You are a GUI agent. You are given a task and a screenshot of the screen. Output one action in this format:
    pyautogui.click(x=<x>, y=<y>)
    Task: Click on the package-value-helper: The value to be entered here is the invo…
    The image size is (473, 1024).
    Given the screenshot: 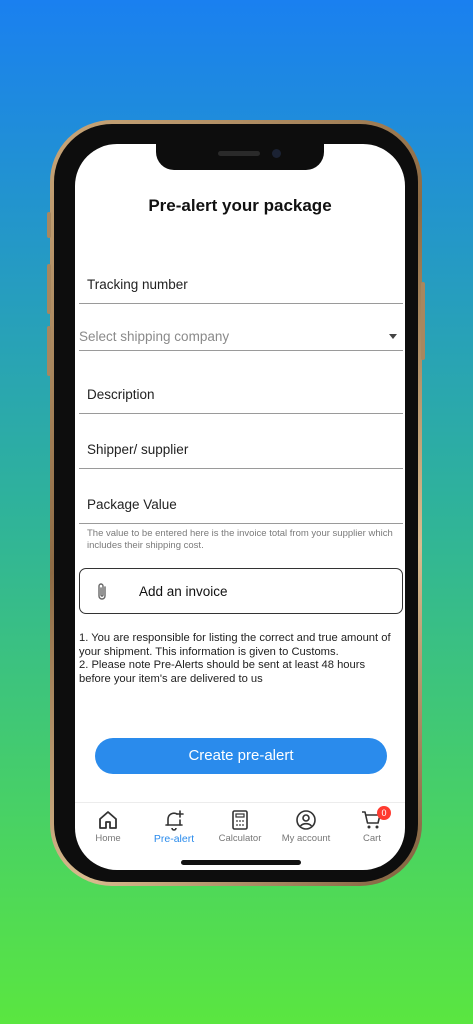 What is the action you would take?
    pyautogui.click(x=240, y=539)
    